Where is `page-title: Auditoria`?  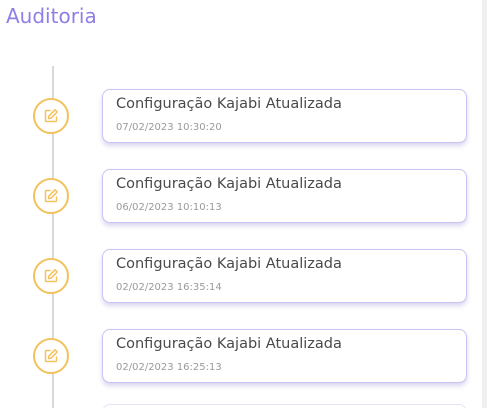 page-title: Auditoria is located at coordinates (51, 16).